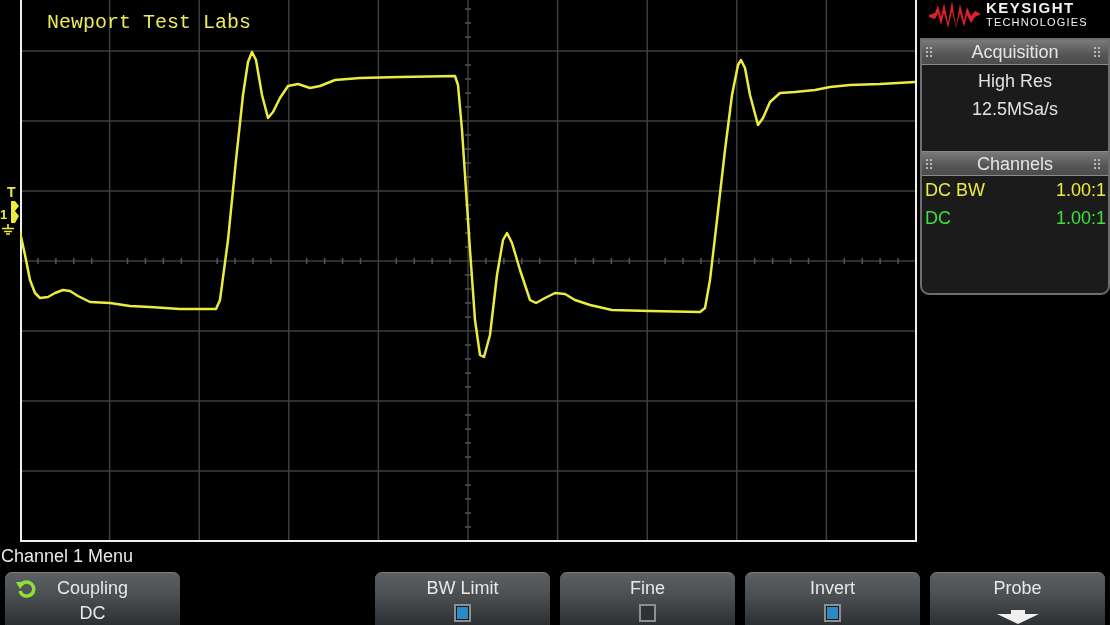 Image resolution: width=1110 pixels, height=625 pixels. What do you see at coordinates (4, 214) in the screenshot?
I see `channel-marker: 1` at bounding box center [4, 214].